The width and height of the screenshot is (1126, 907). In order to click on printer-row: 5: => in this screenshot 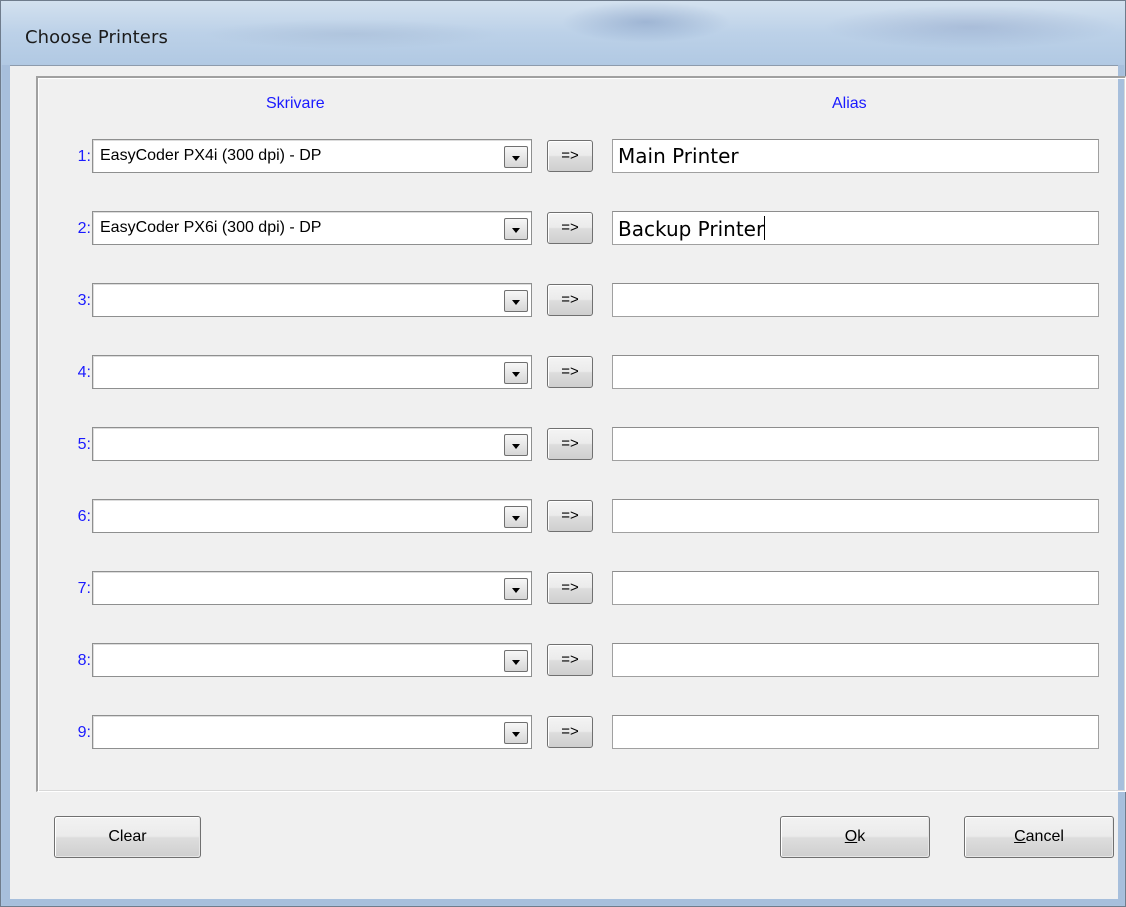, I will do `click(563, 445)`.